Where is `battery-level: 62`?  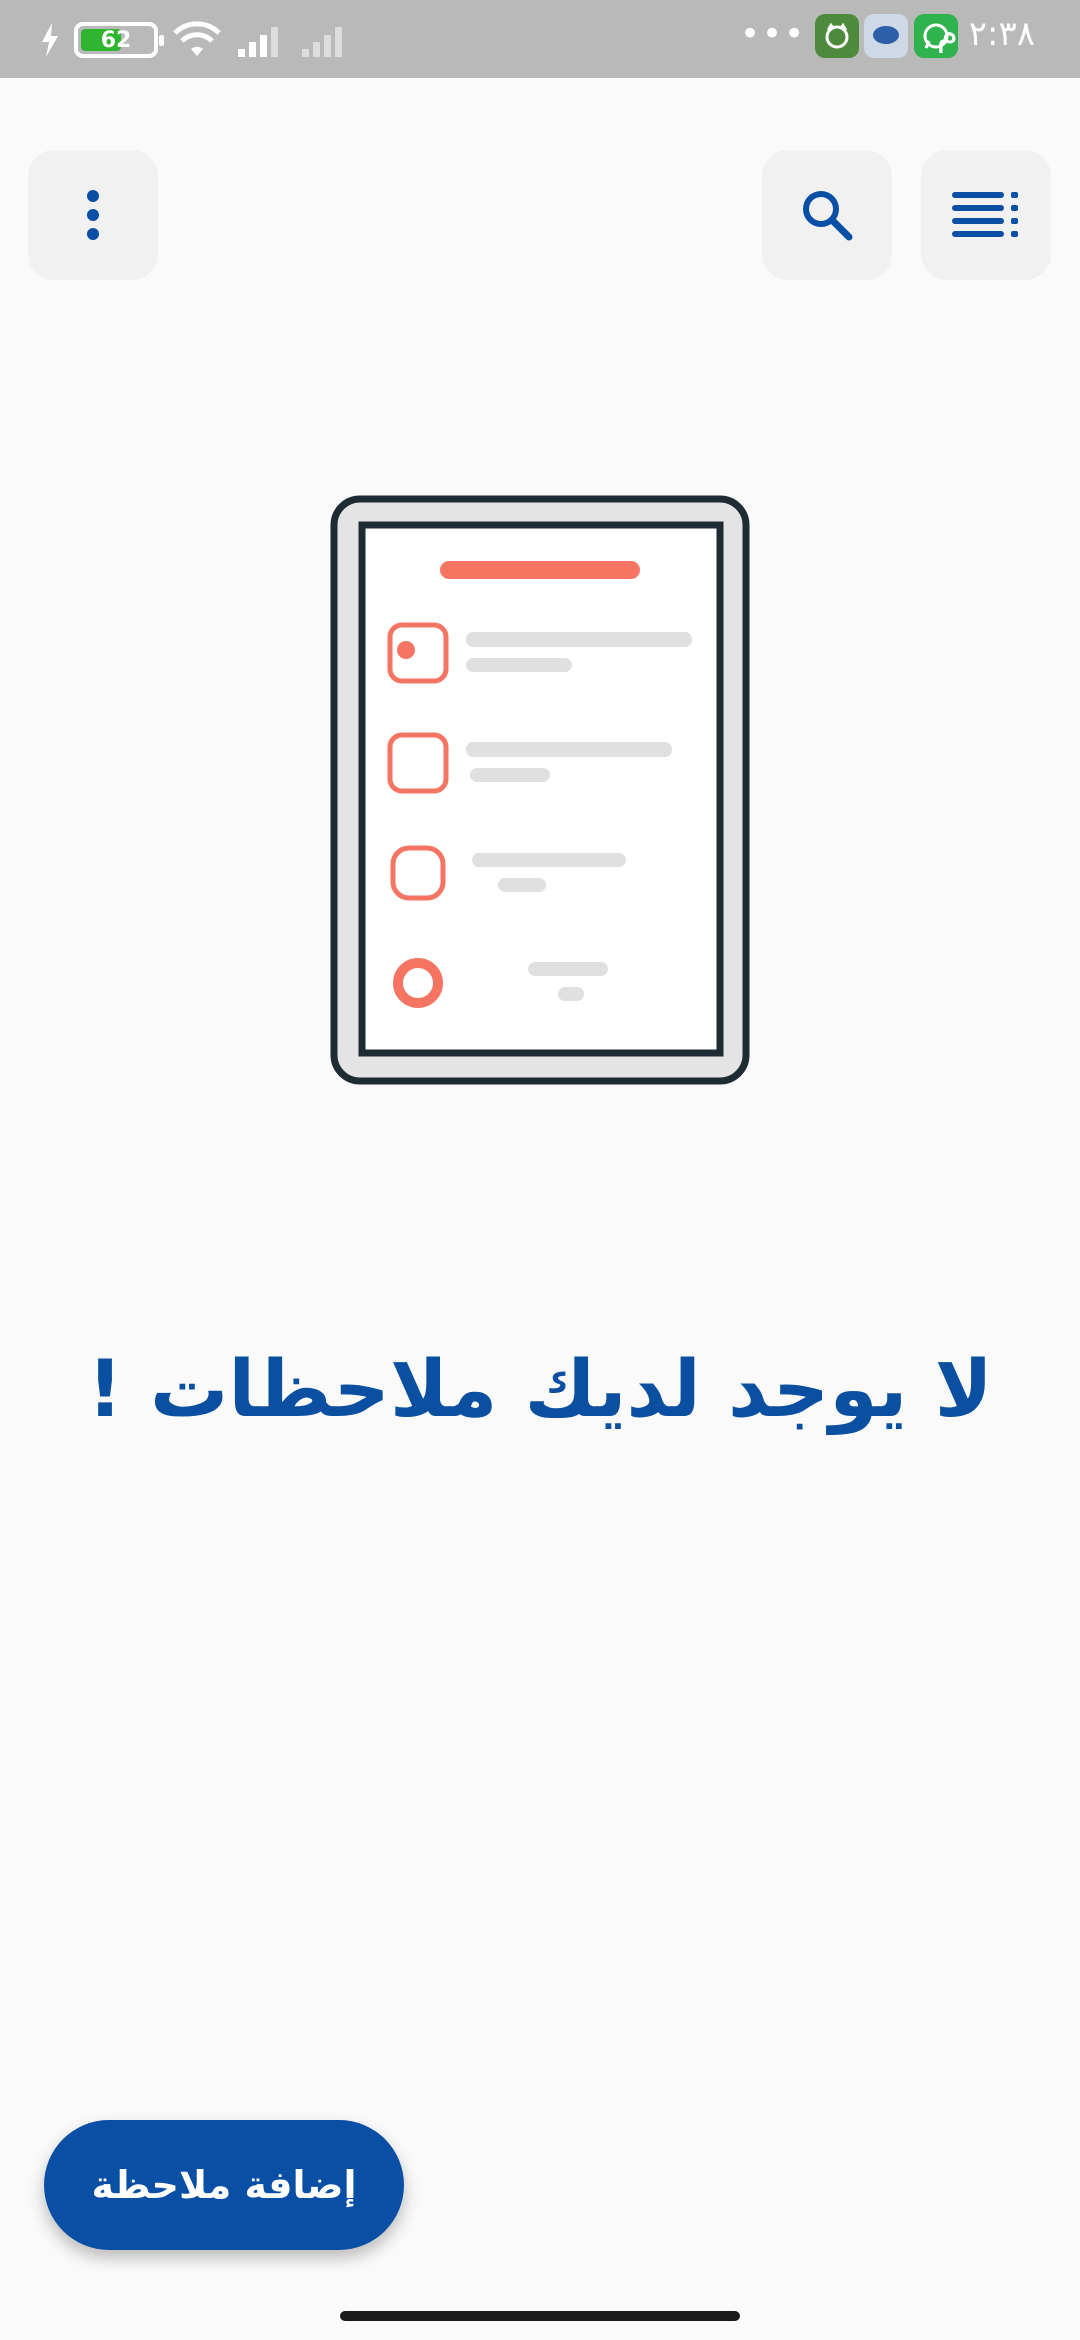
battery-level: 62 is located at coordinates (116, 40).